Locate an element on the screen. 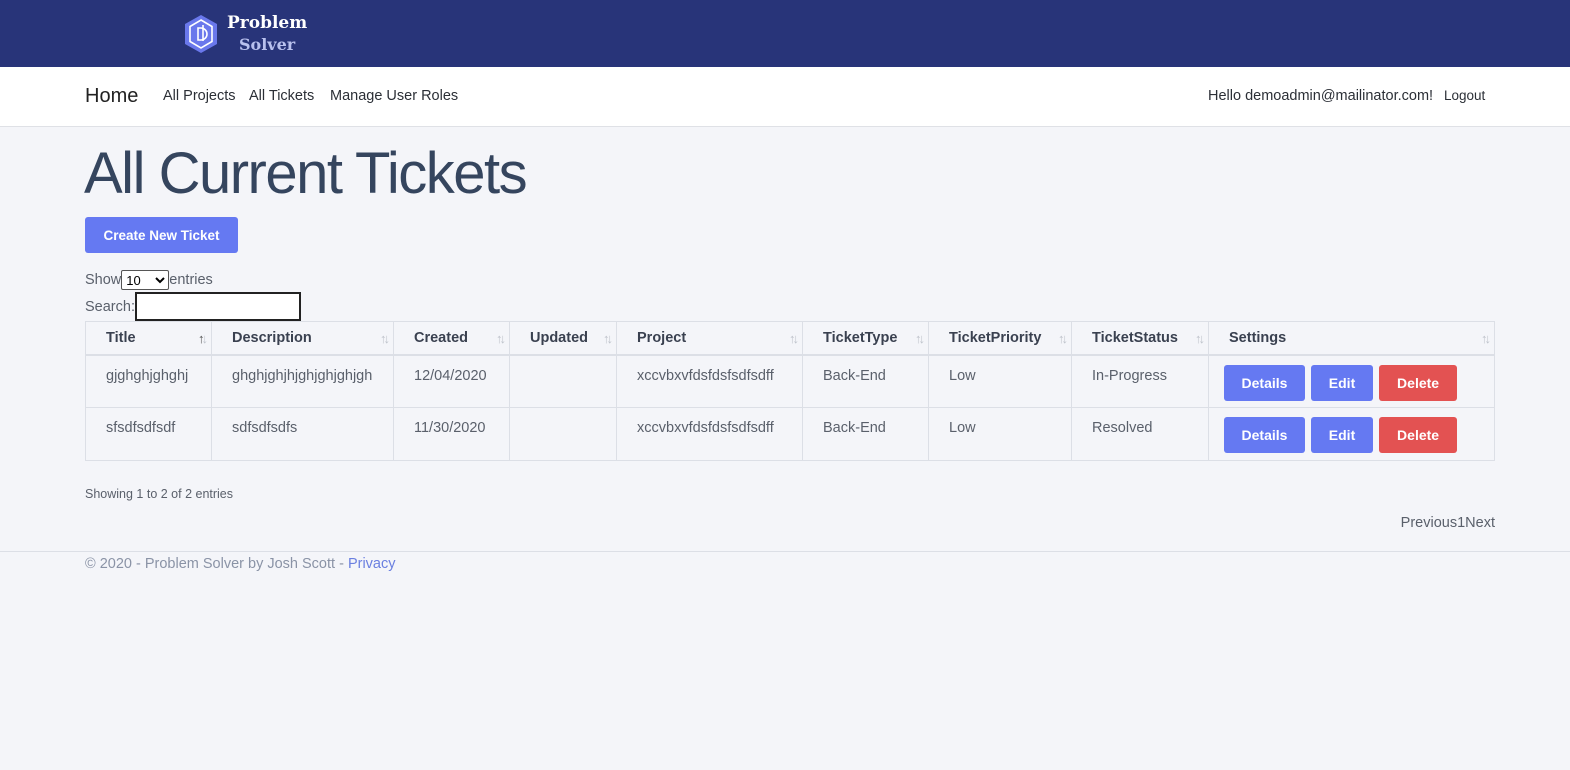  cell-description: ghghjghjhjghjghjghjgh is located at coordinates (302, 381).